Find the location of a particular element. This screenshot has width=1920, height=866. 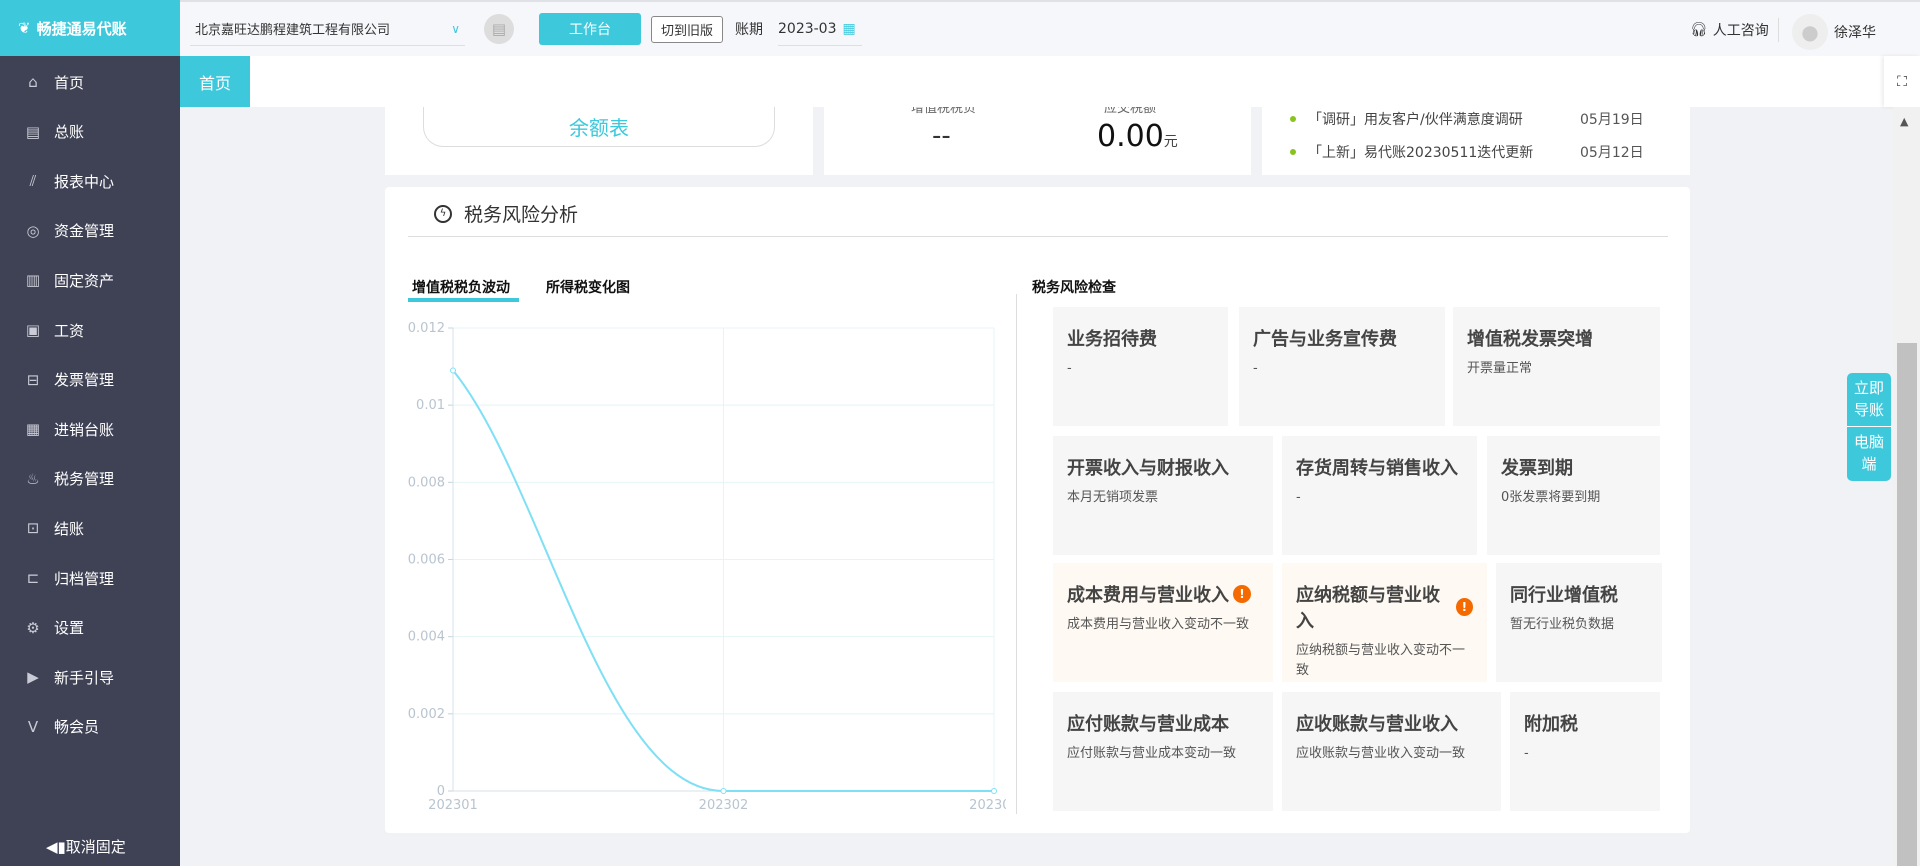

sidebar-item: ⚙ 设置 is located at coordinates (90, 628).